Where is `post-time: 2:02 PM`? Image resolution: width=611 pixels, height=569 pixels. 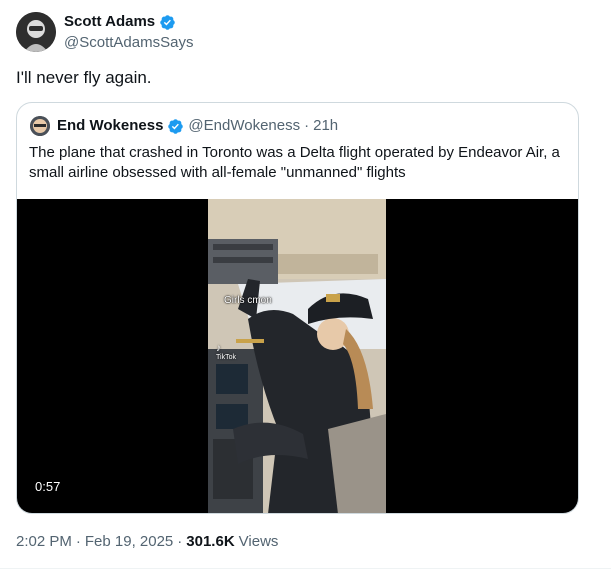
post-time: 2:02 PM is located at coordinates (44, 542).